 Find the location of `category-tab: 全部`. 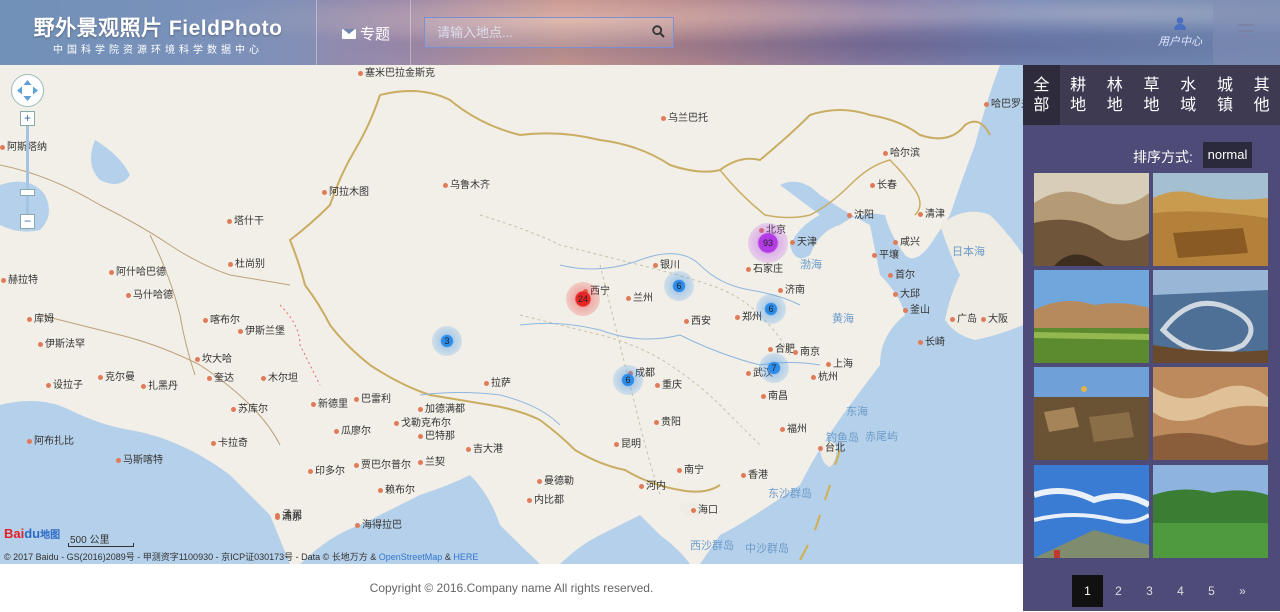

category-tab: 全部 is located at coordinates (1041, 95).